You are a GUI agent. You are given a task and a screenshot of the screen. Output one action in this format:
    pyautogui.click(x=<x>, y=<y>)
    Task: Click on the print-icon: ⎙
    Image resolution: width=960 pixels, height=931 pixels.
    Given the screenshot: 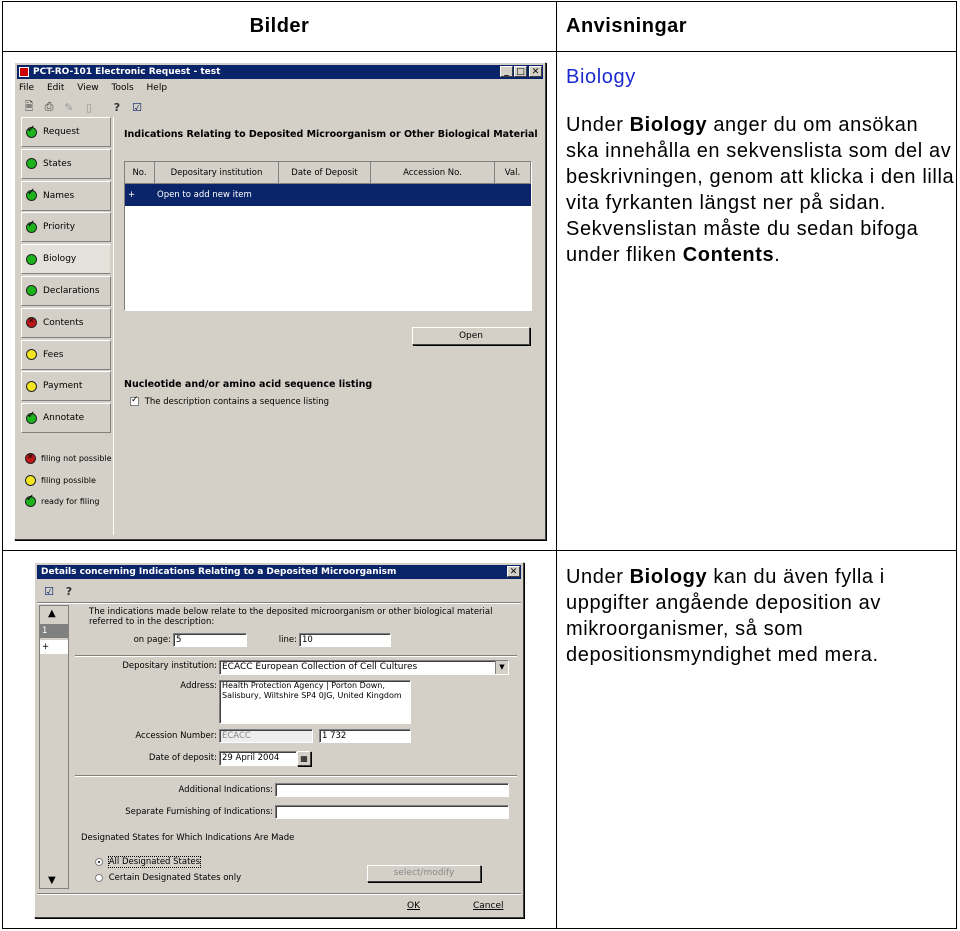 What is the action you would take?
    pyautogui.click(x=49, y=107)
    